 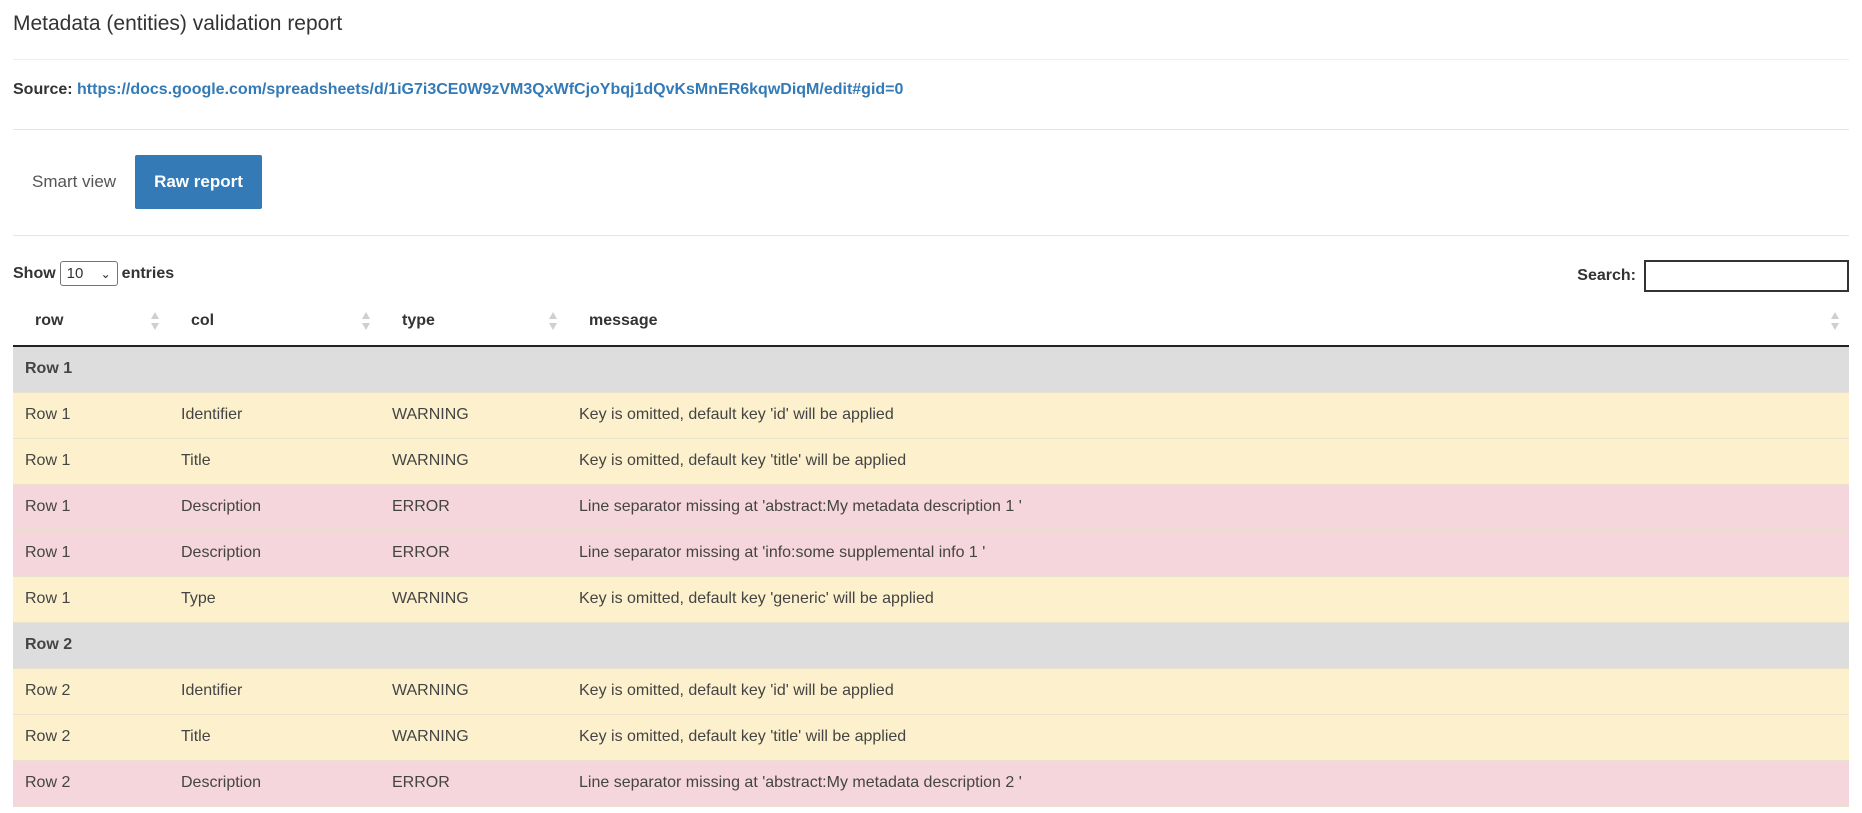 What do you see at coordinates (274, 321) in the screenshot?
I see `column-header-col: col` at bounding box center [274, 321].